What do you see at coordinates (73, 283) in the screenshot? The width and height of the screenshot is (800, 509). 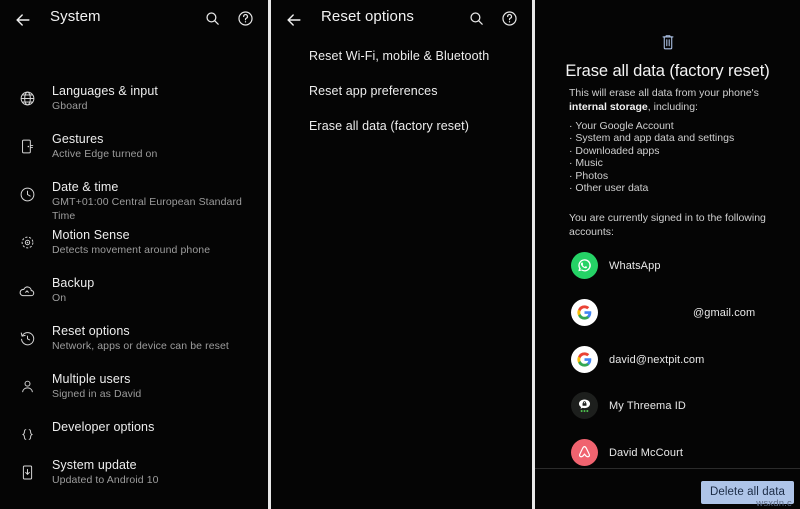 I see `row-title: Backup` at bounding box center [73, 283].